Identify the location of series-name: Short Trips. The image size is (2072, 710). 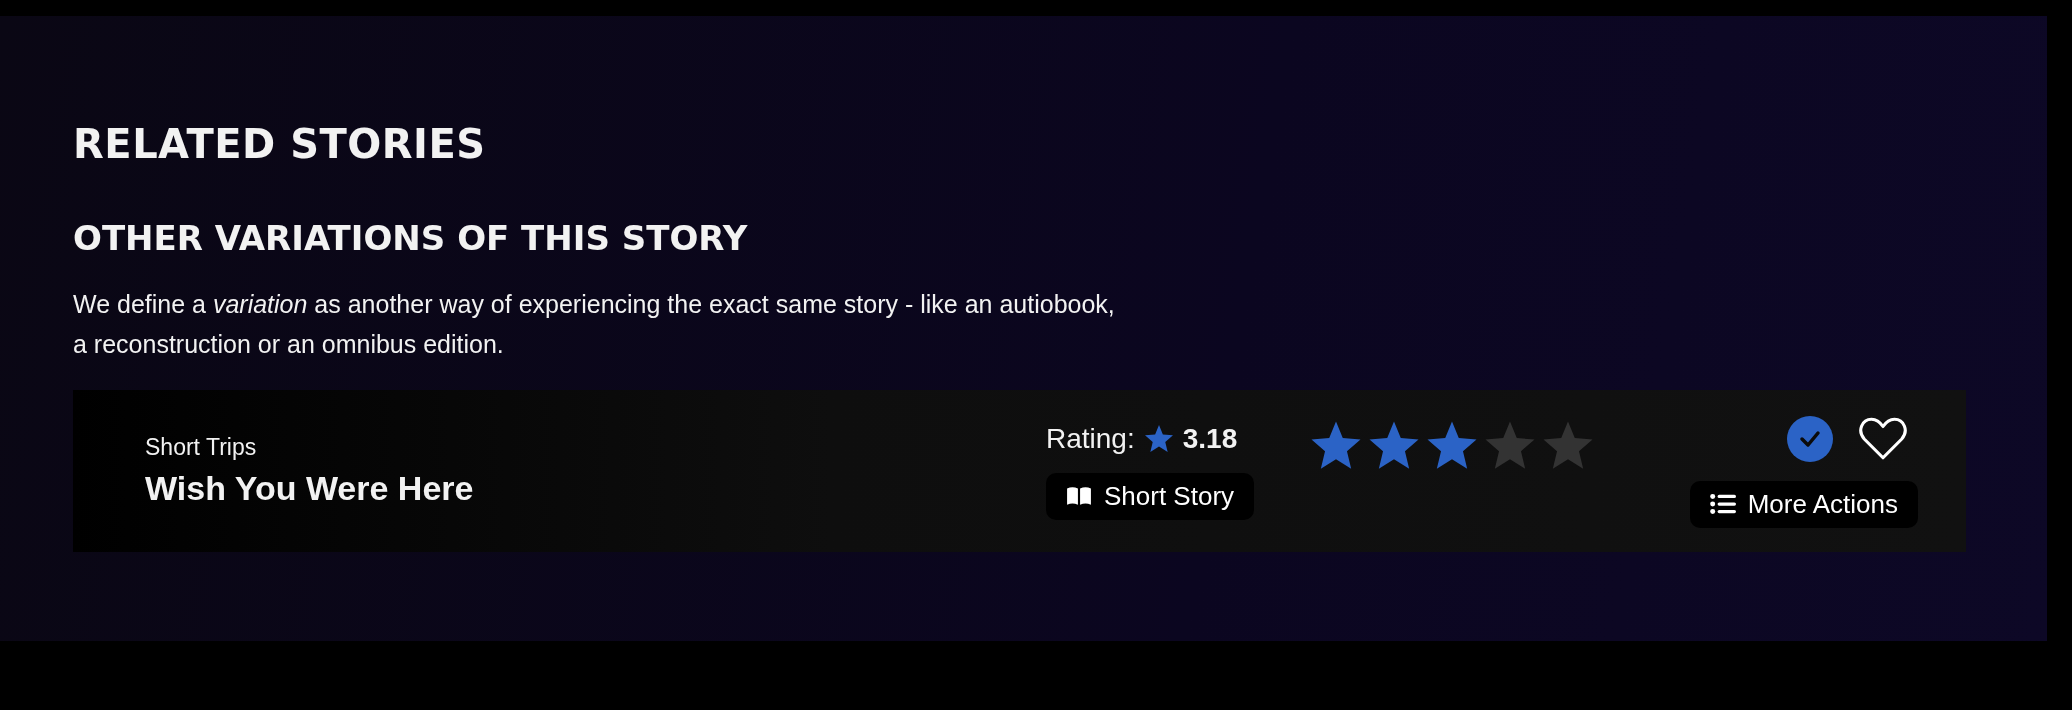
(201, 447).